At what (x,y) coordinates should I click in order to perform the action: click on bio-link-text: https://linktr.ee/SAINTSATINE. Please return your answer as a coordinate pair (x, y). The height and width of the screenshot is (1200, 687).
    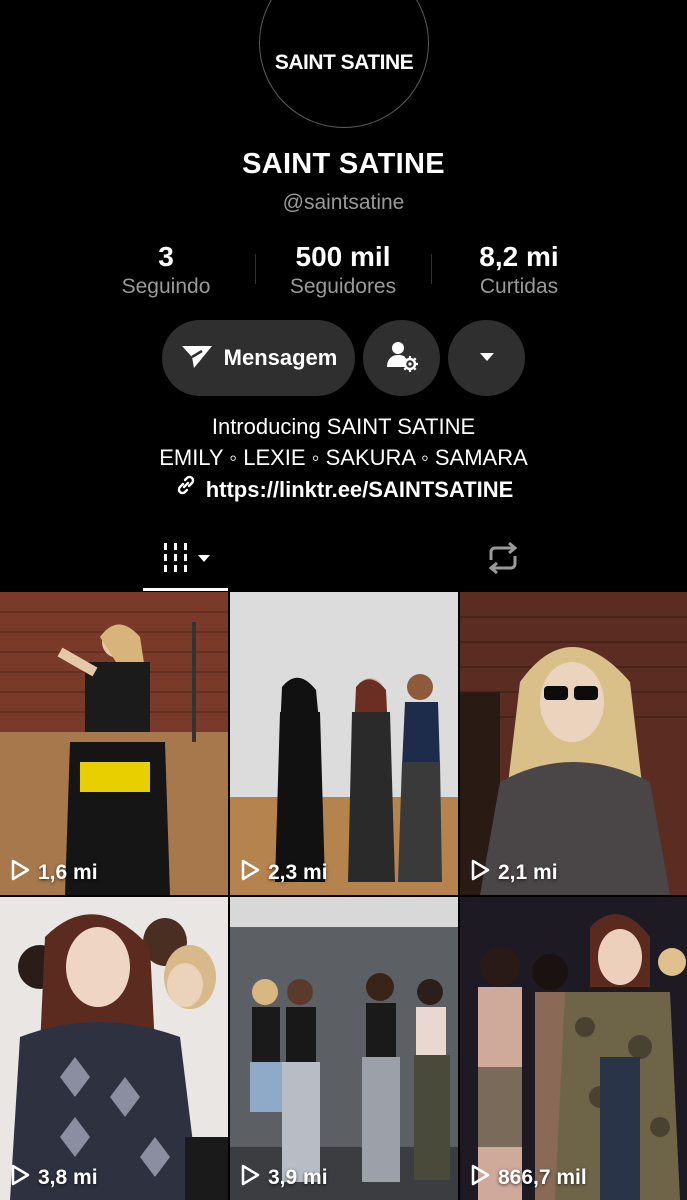
    Looking at the image, I should click on (359, 489).